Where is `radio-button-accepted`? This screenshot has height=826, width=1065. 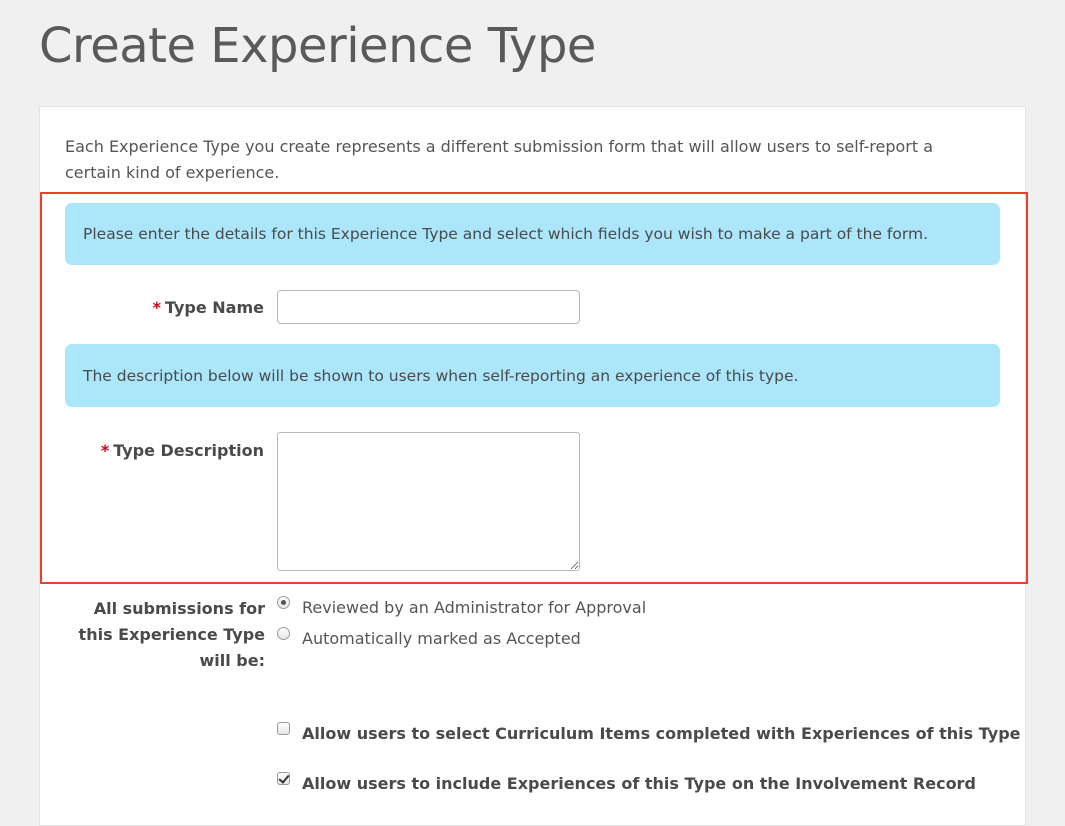
radio-button-accepted is located at coordinates (283, 633).